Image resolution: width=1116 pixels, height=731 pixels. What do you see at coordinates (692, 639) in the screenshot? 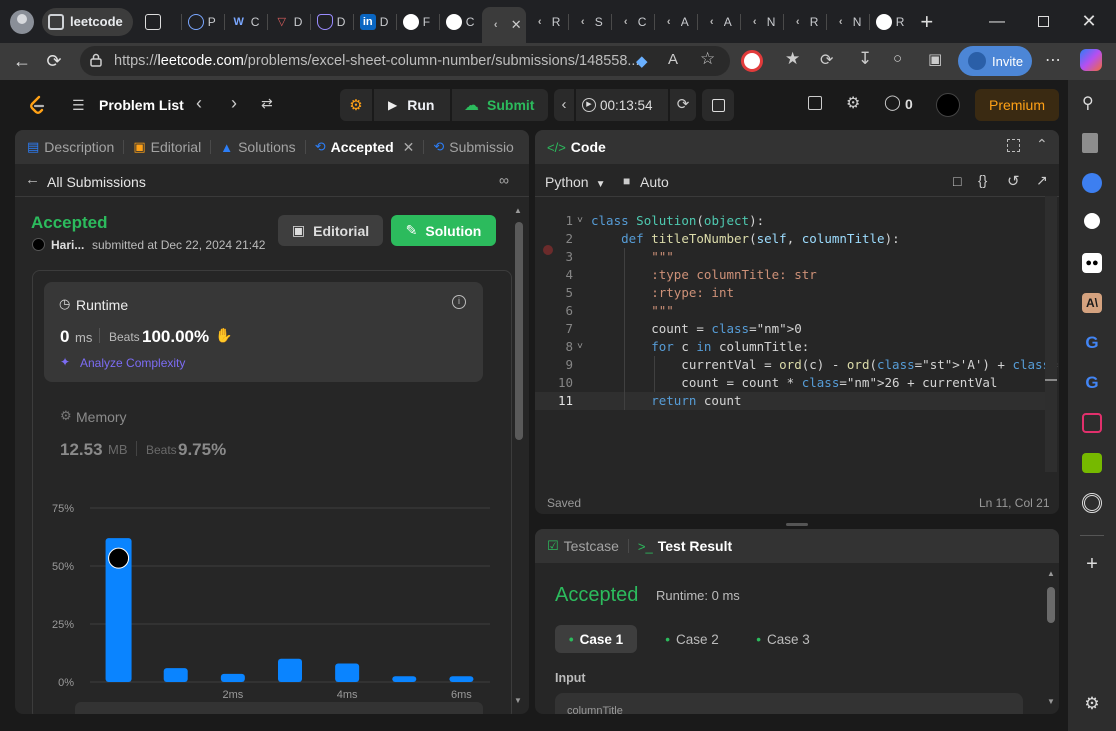
I see `case-2-tab: • Case 2` at bounding box center [692, 639].